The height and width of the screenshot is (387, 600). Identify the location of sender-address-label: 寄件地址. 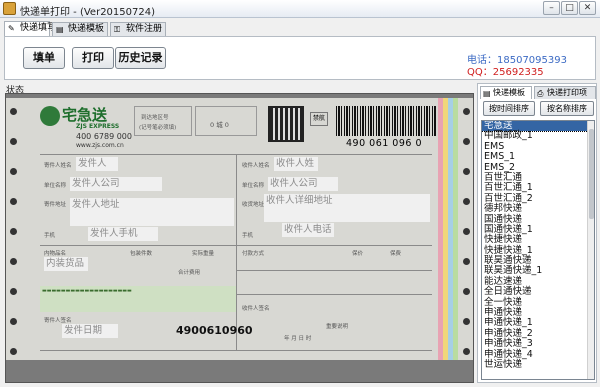
(55, 205).